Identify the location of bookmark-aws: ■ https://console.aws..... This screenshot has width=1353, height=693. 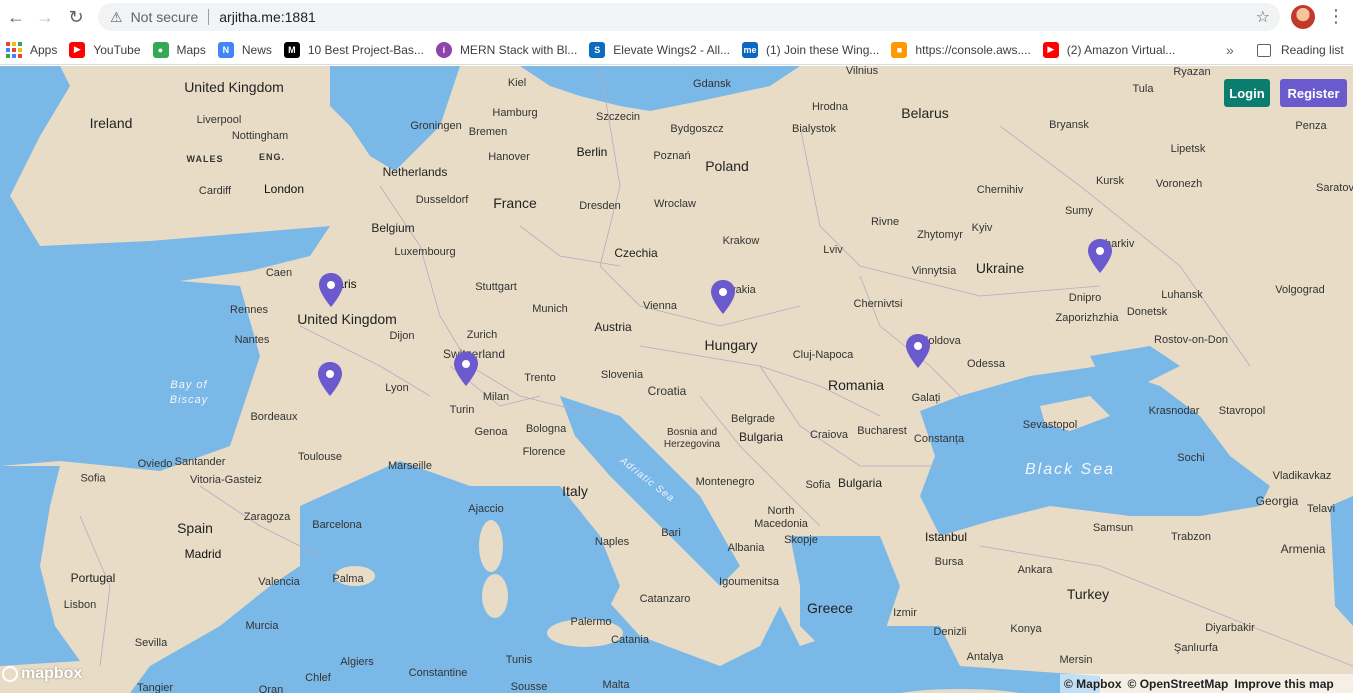
(960, 50).